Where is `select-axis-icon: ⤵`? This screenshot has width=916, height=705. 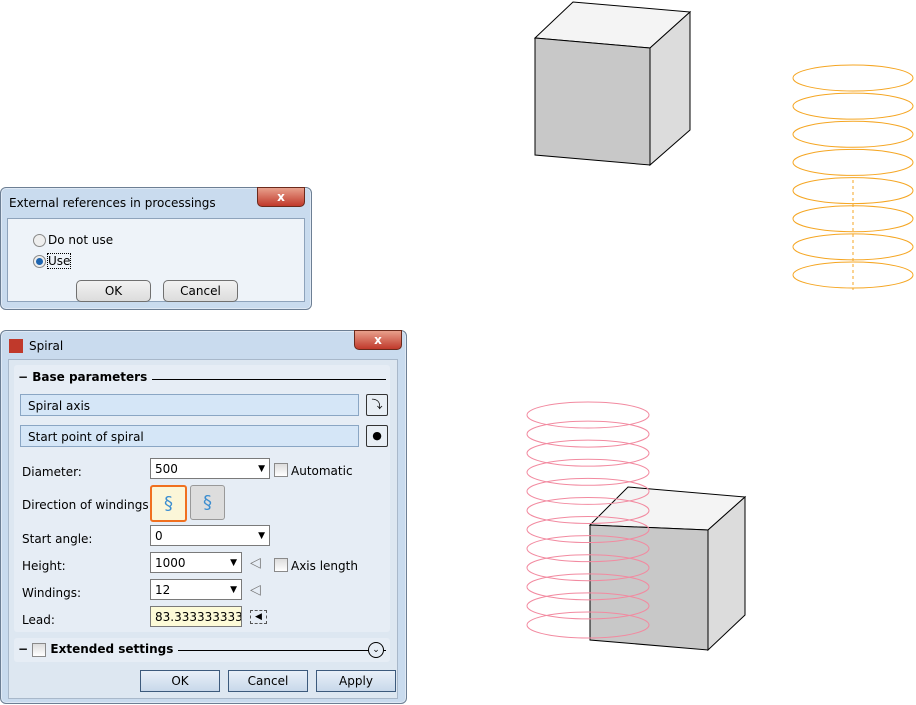 select-axis-icon: ⤵ is located at coordinates (377, 405).